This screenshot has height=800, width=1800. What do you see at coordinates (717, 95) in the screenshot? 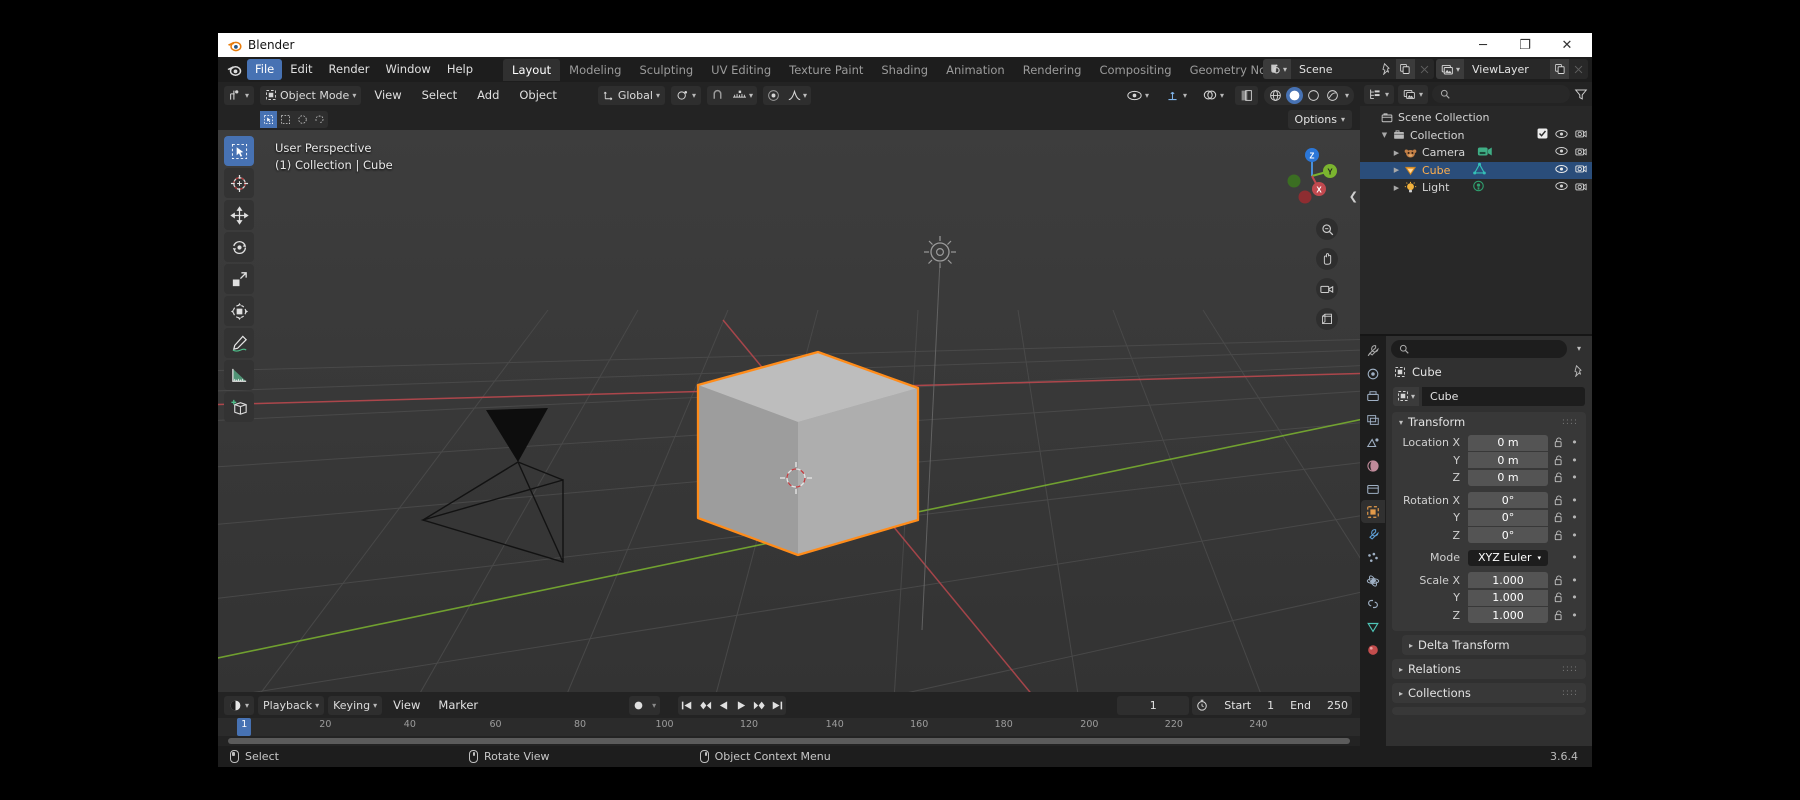
I see `magnet-icon` at bounding box center [717, 95].